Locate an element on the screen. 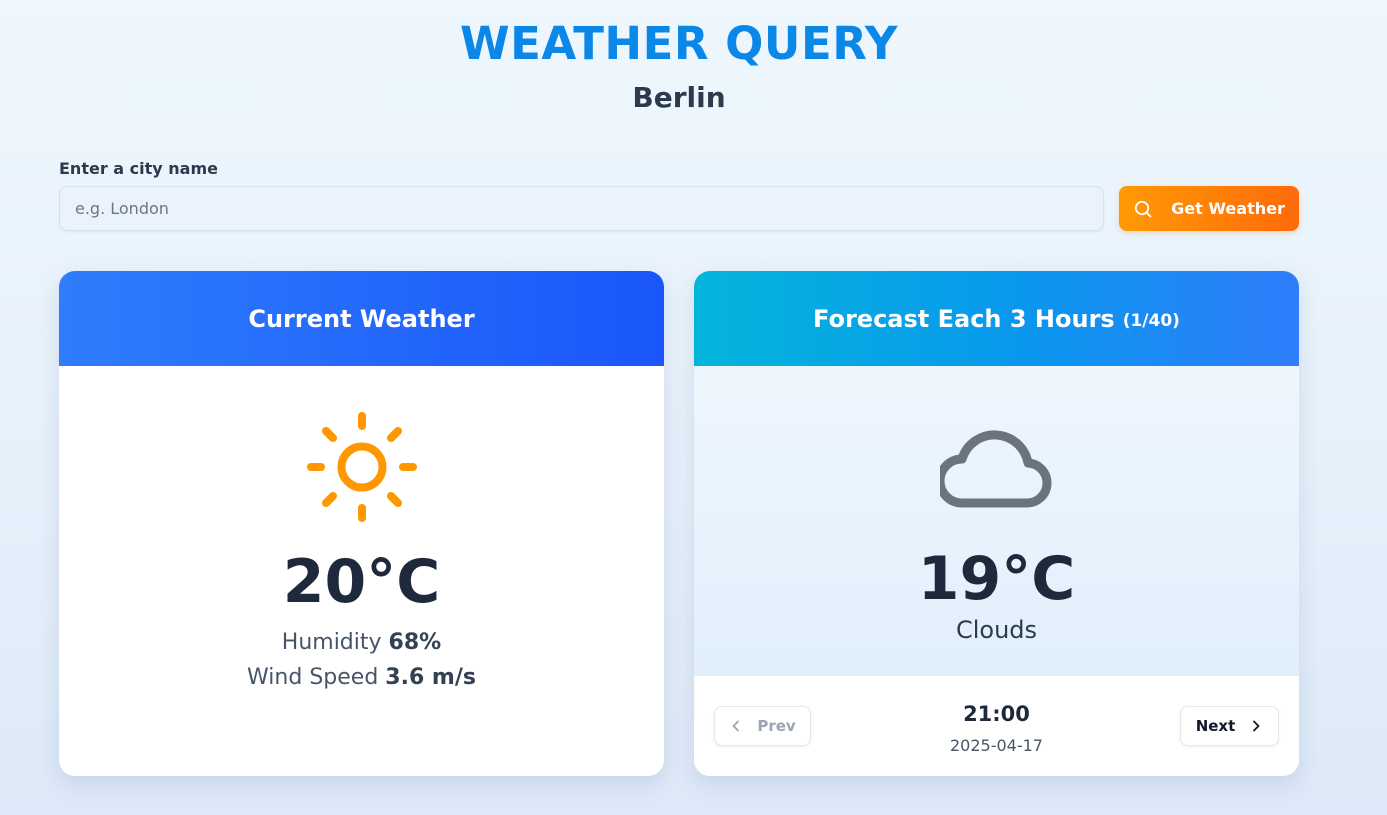 The image size is (1387, 815). humidity-label: Humidity is located at coordinates (331, 642).